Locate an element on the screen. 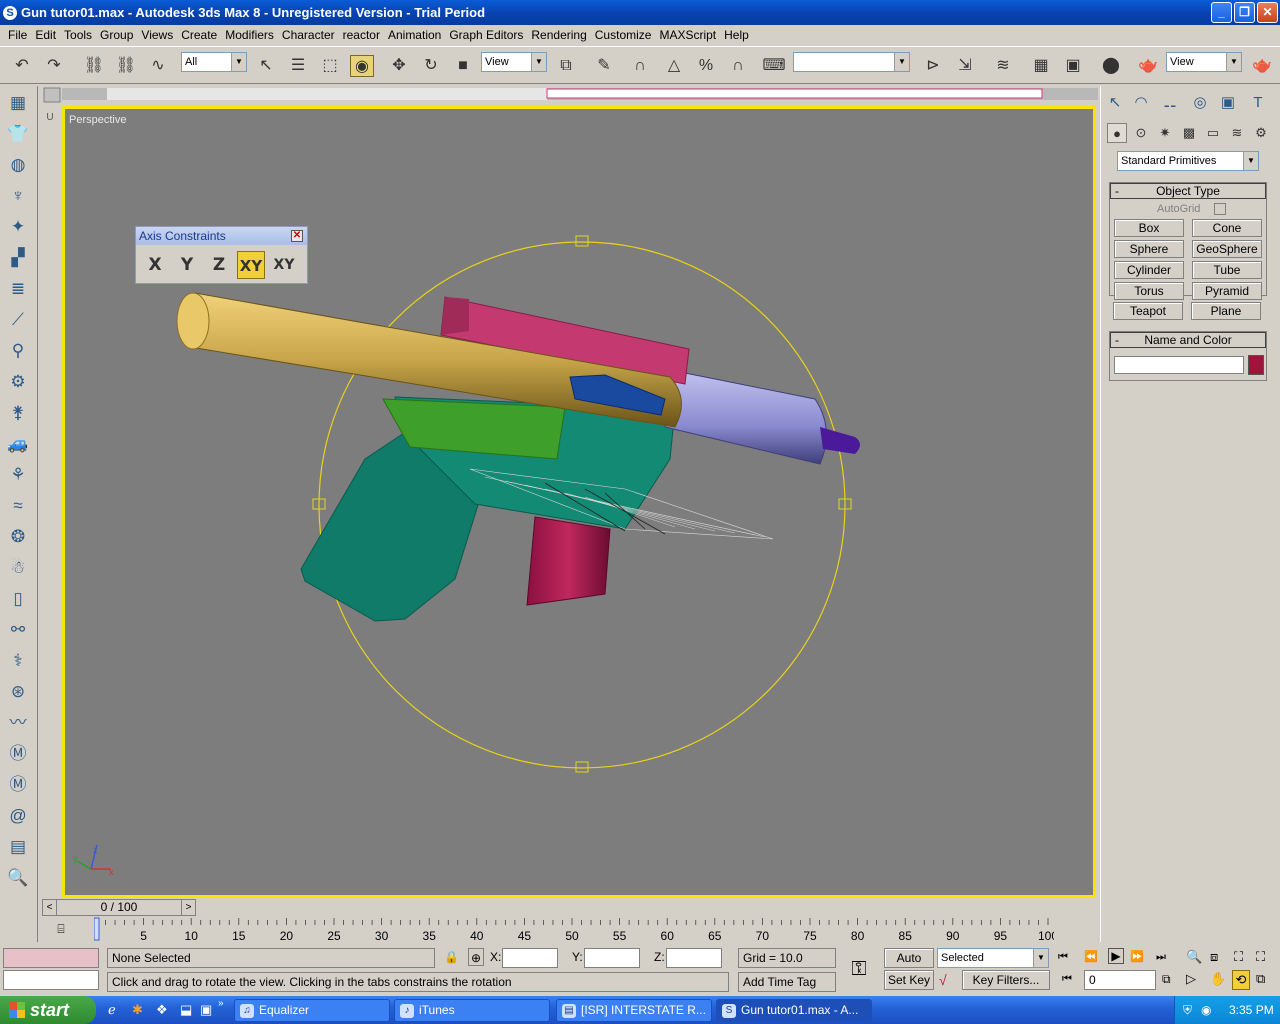 This screenshot has height=1024, width=1280. teapot-button: Teapot is located at coordinates (1148, 311).